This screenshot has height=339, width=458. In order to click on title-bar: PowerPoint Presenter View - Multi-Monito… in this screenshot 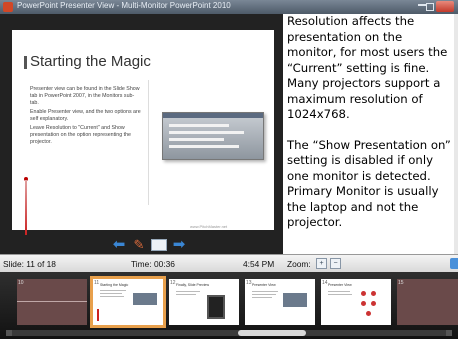, I will do `click(229, 7)`.